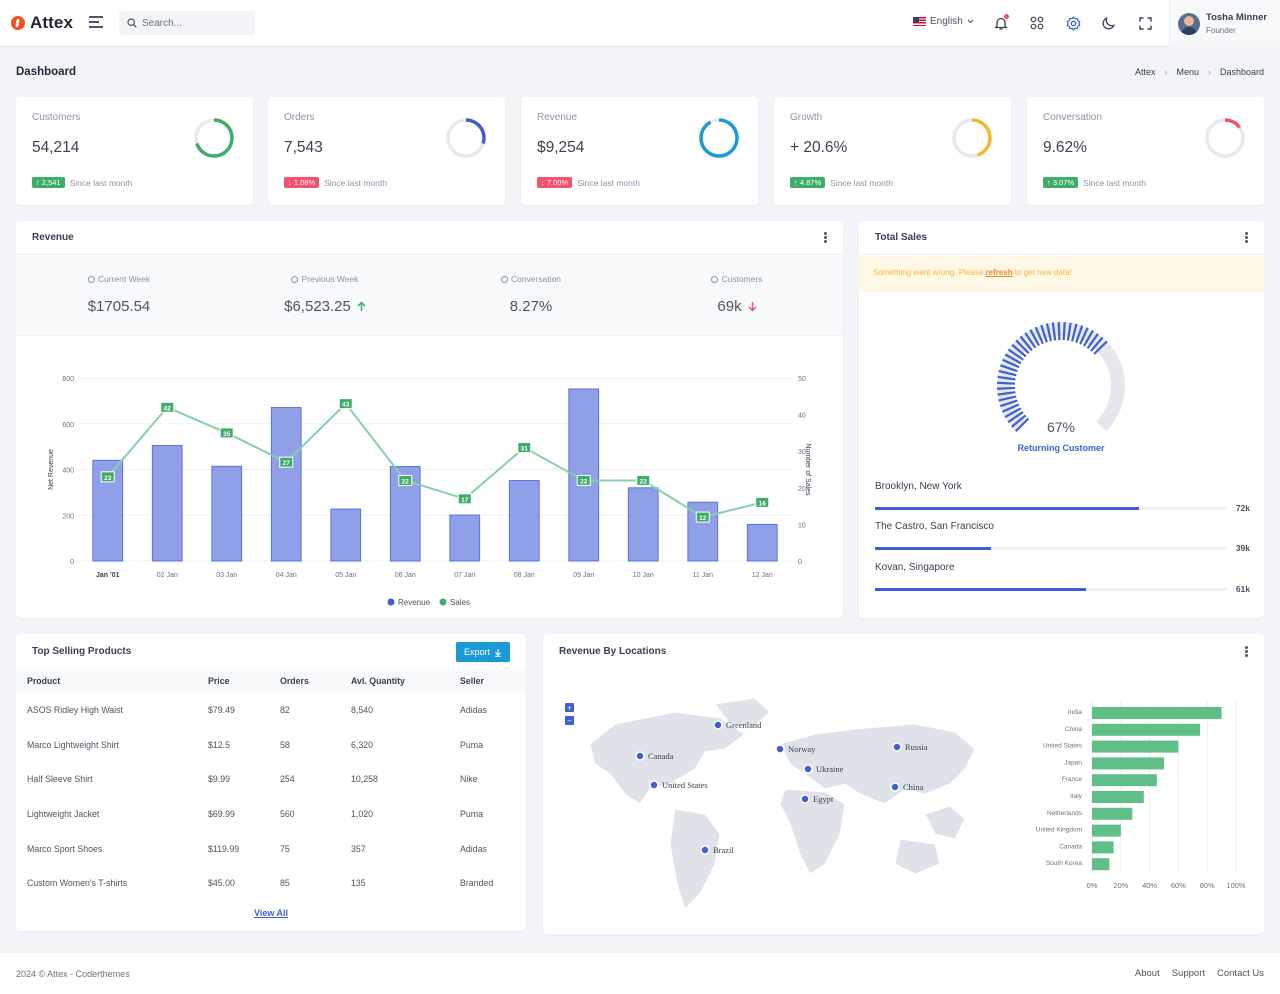 This screenshot has width=1280, height=994. What do you see at coordinates (742, 279) in the screenshot?
I see `summary-label: Customers` at bounding box center [742, 279].